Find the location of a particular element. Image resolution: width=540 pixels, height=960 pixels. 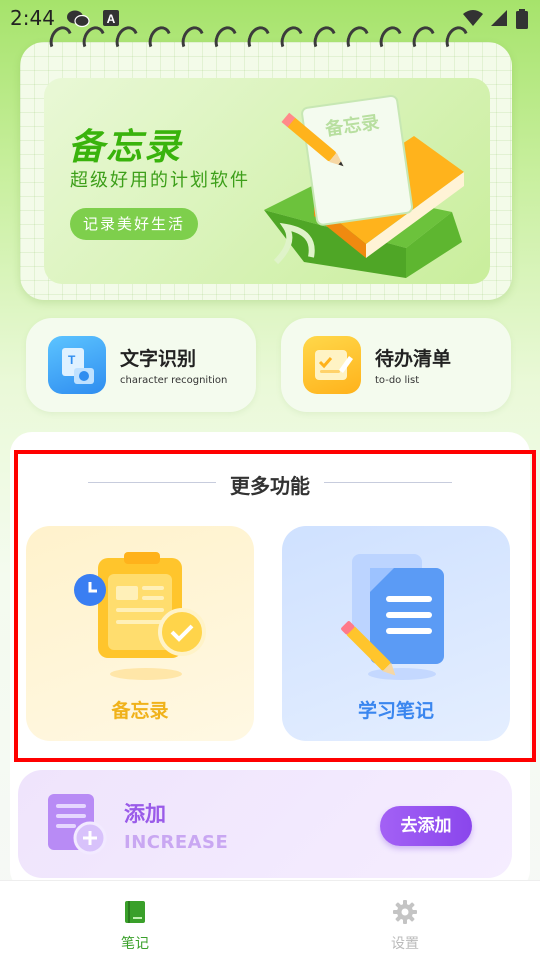

nav-label-notes: 笔记 is located at coordinates (135, 944).